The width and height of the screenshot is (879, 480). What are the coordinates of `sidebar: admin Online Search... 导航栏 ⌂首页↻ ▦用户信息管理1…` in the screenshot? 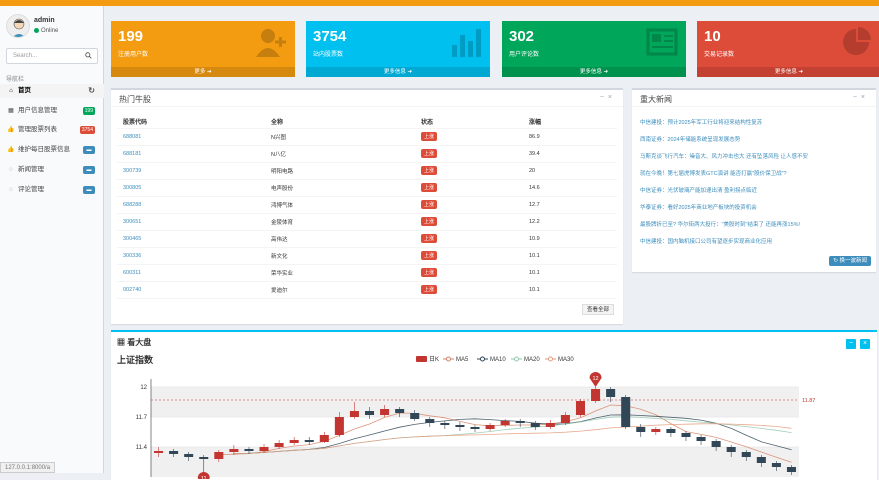 It's located at (52, 239).